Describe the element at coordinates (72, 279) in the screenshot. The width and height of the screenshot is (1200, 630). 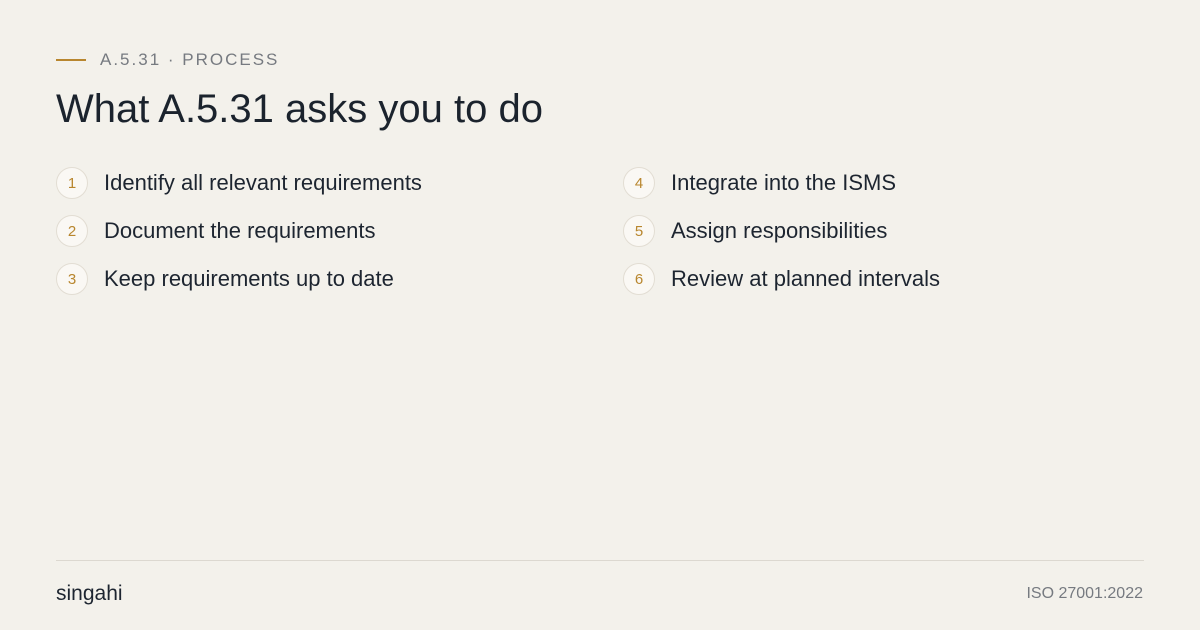
I see `step-number-badge: 3` at that location.